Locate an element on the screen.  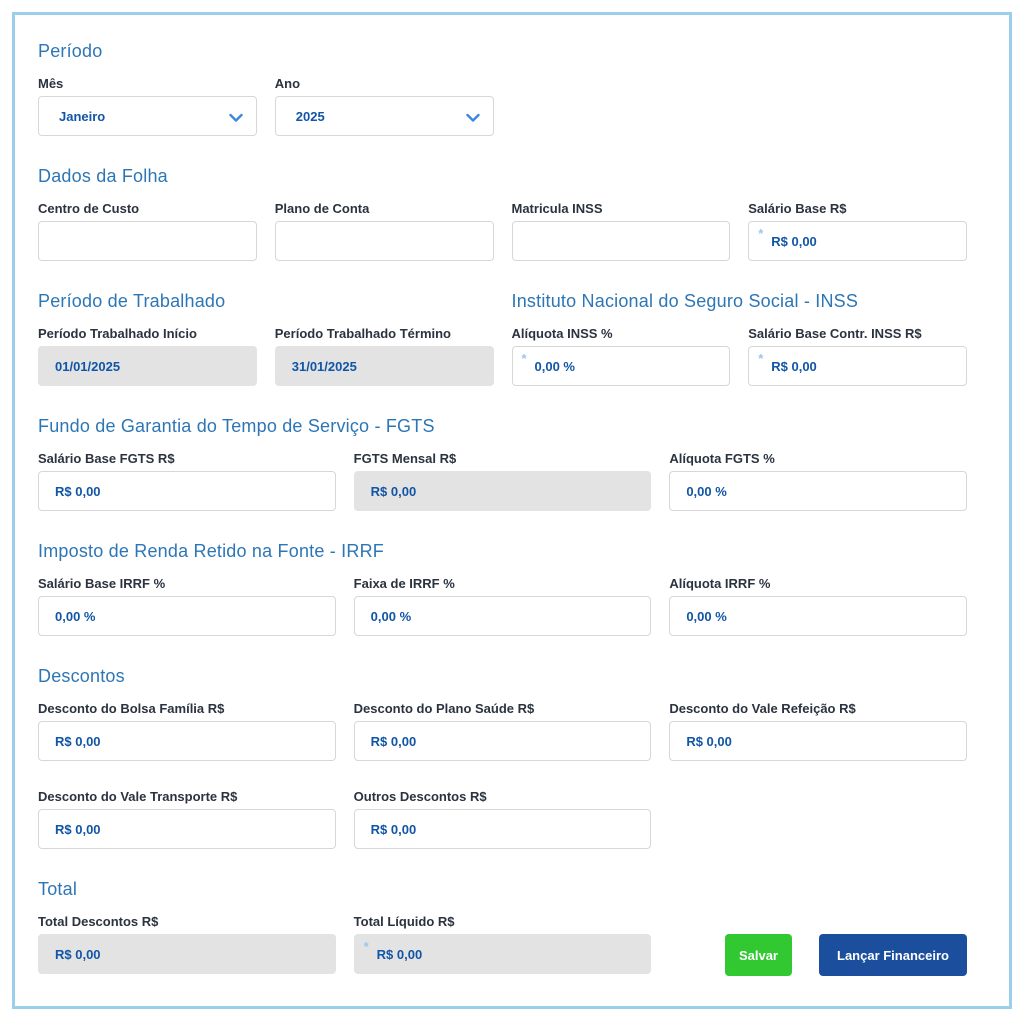
field-aliquota-fgts: Alíquota FGTS % is located at coordinates (818, 481).